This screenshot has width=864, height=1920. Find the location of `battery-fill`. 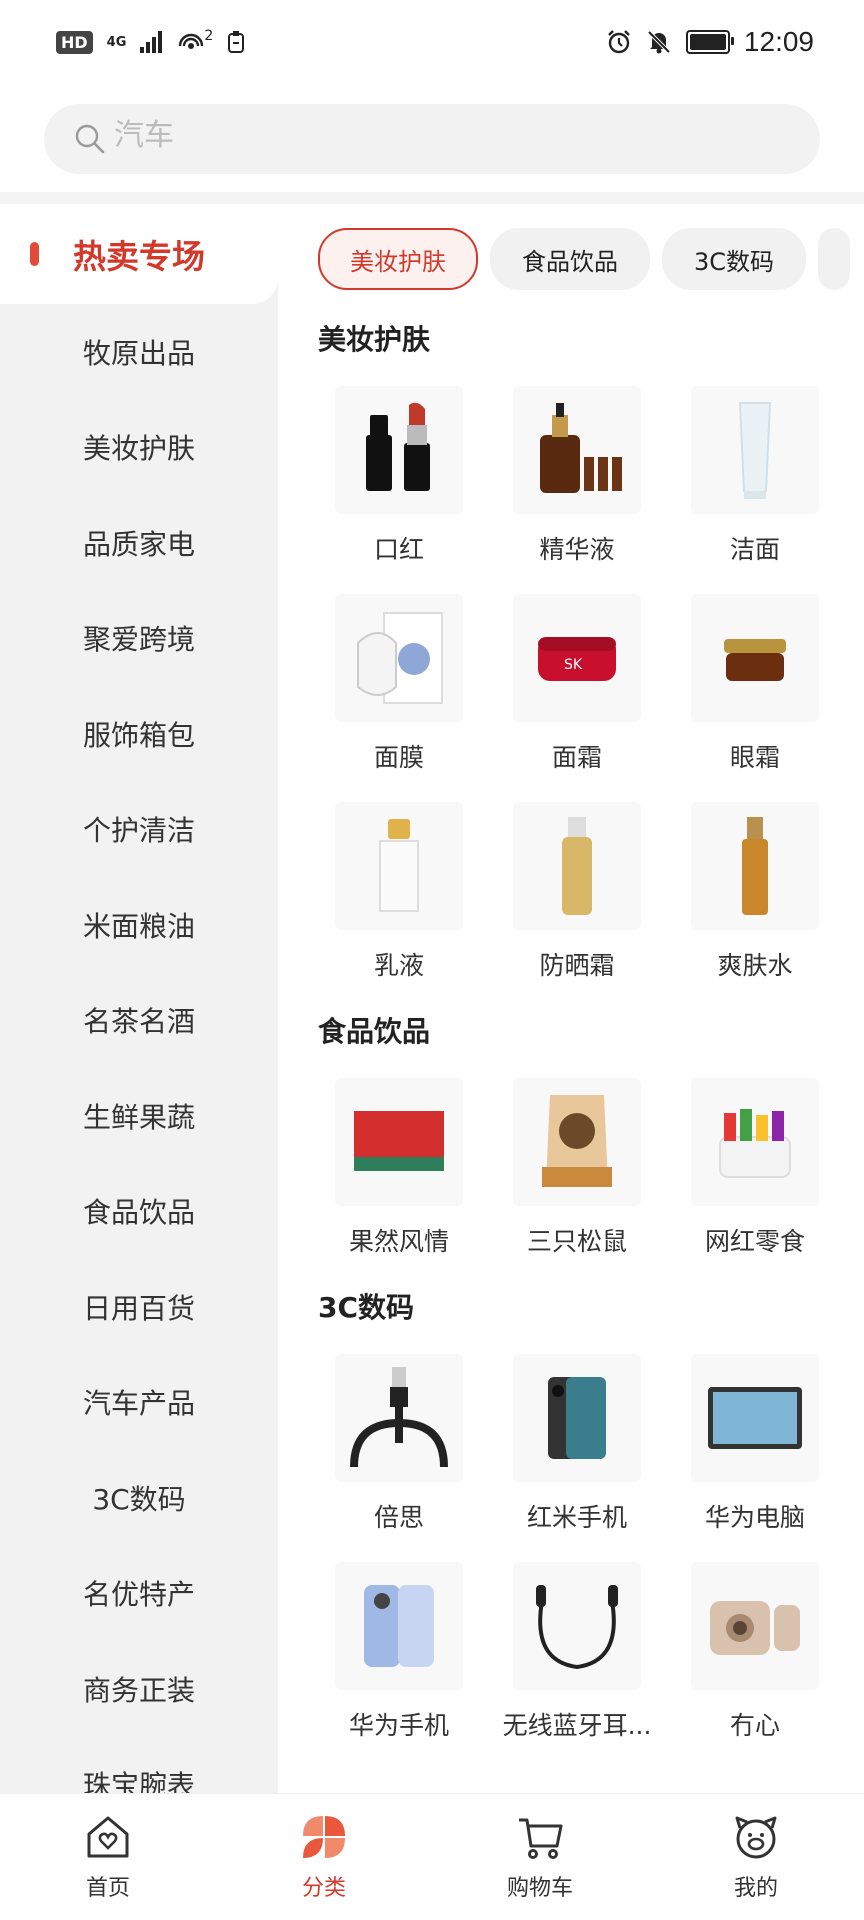

battery-fill is located at coordinates (707, 42).